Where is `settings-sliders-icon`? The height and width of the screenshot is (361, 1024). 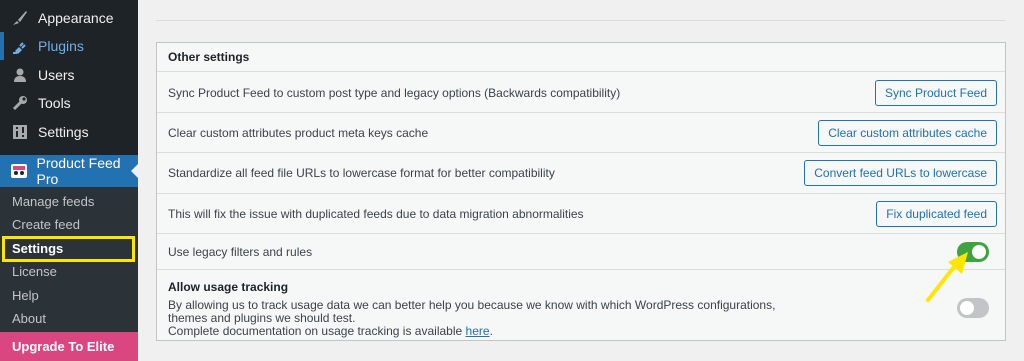 settings-sliders-icon is located at coordinates (20, 132).